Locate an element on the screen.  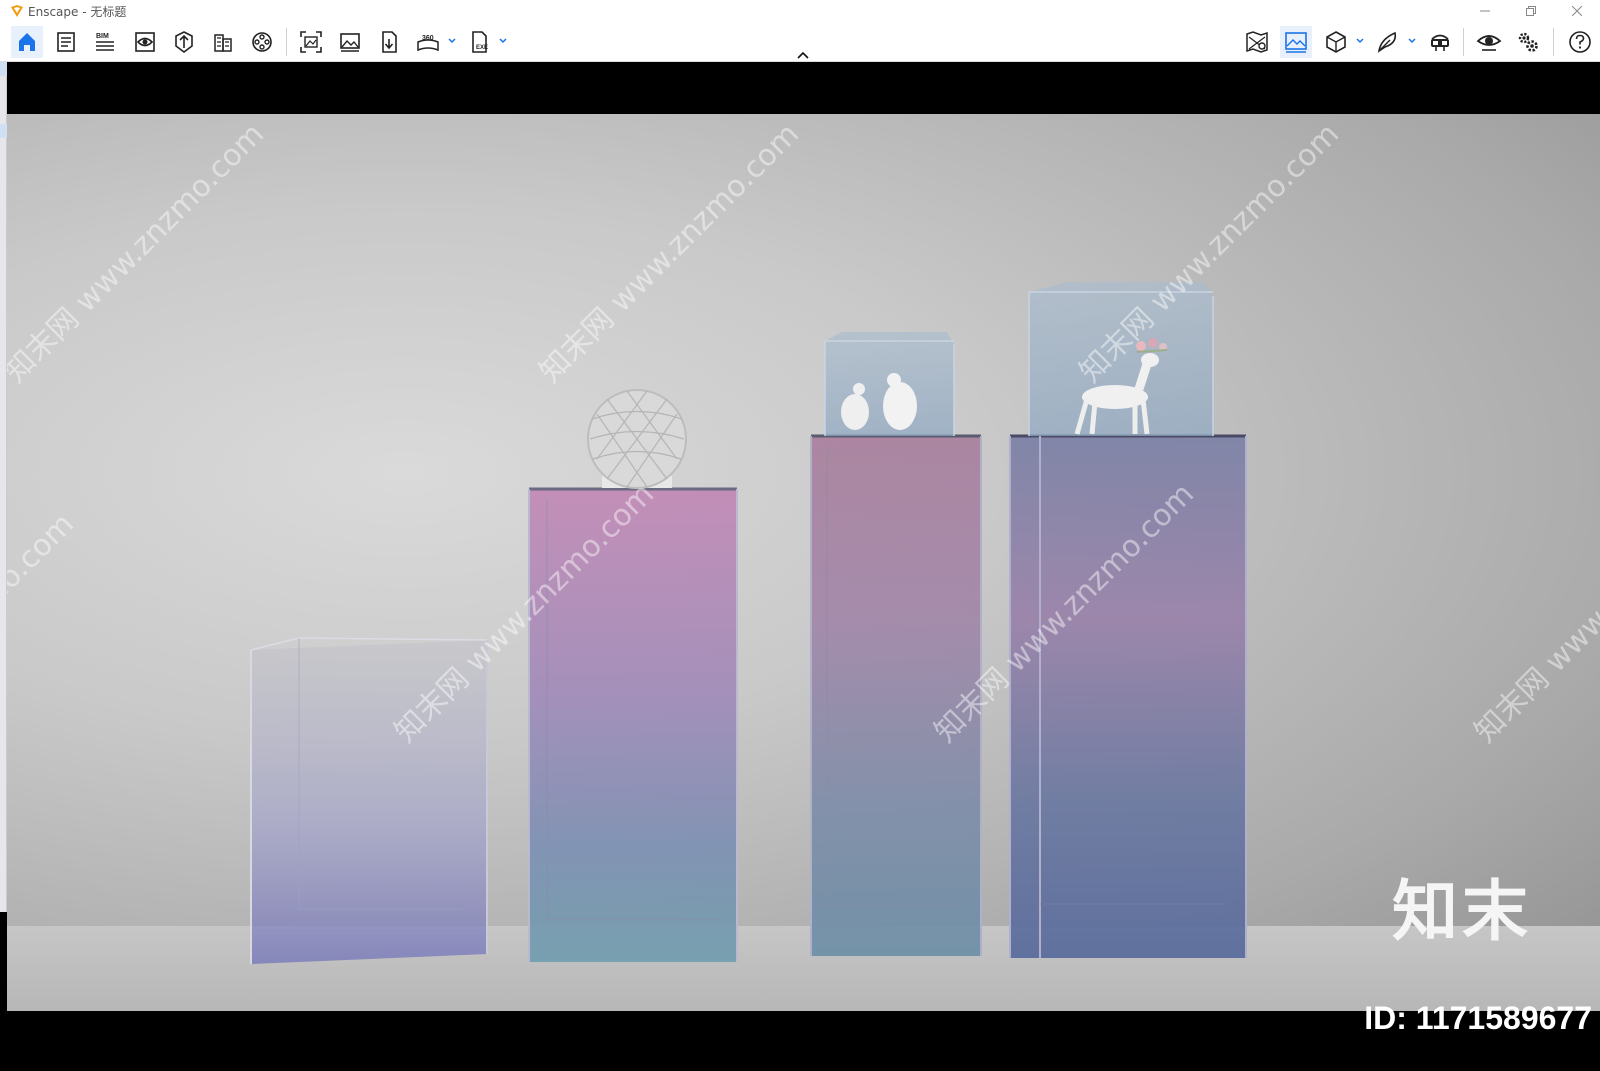
gears-icon is located at coordinates (1528, 42).